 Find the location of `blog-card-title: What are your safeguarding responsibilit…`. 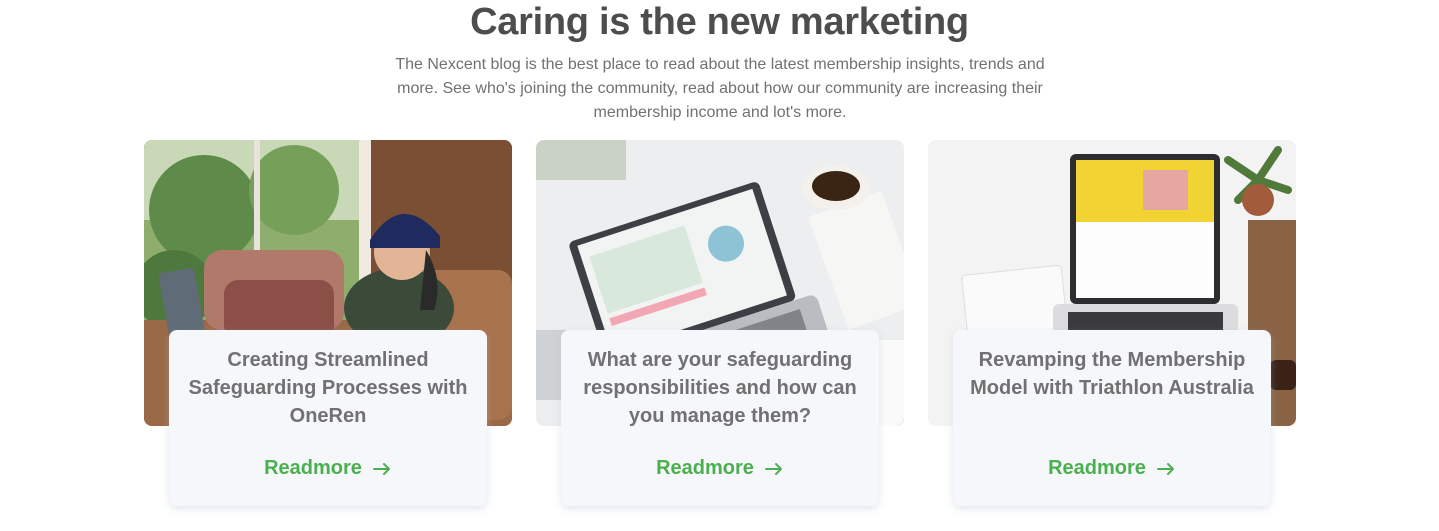

blog-card-title: What are your safeguarding responsibilit… is located at coordinates (720, 388).